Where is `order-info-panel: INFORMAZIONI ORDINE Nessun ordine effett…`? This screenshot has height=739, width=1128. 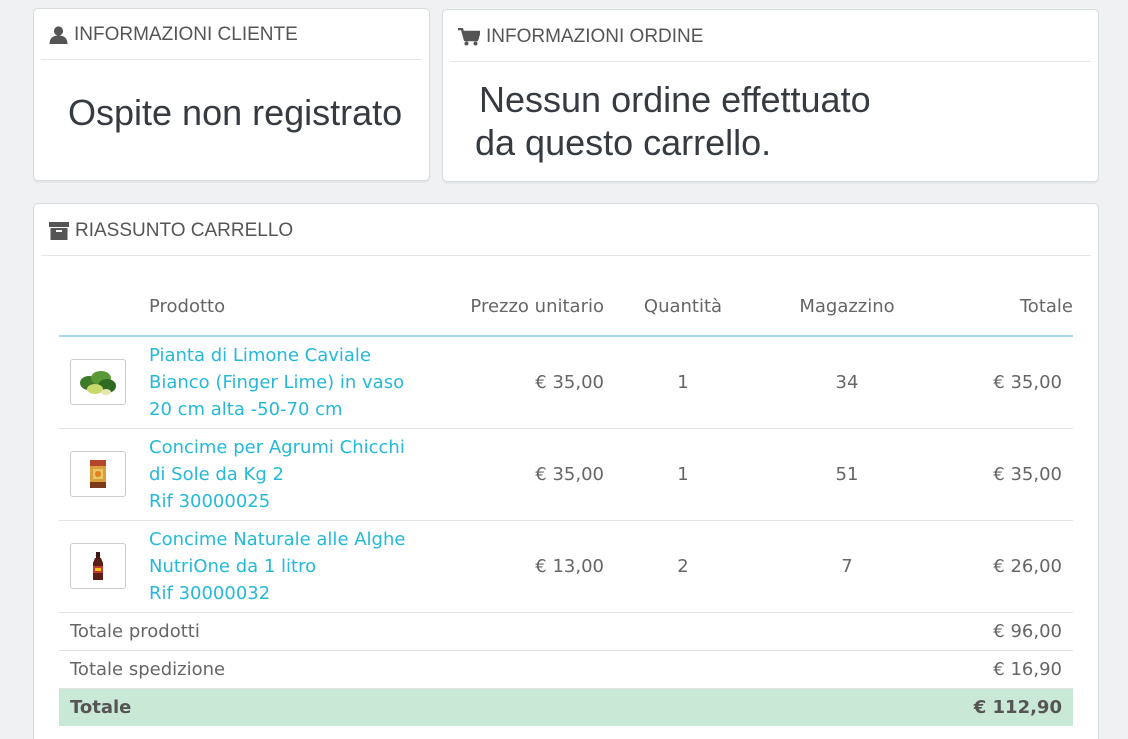
order-info-panel: INFORMAZIONI ORDINE Nessun ordine effett… is located at coordinates (770, 95).